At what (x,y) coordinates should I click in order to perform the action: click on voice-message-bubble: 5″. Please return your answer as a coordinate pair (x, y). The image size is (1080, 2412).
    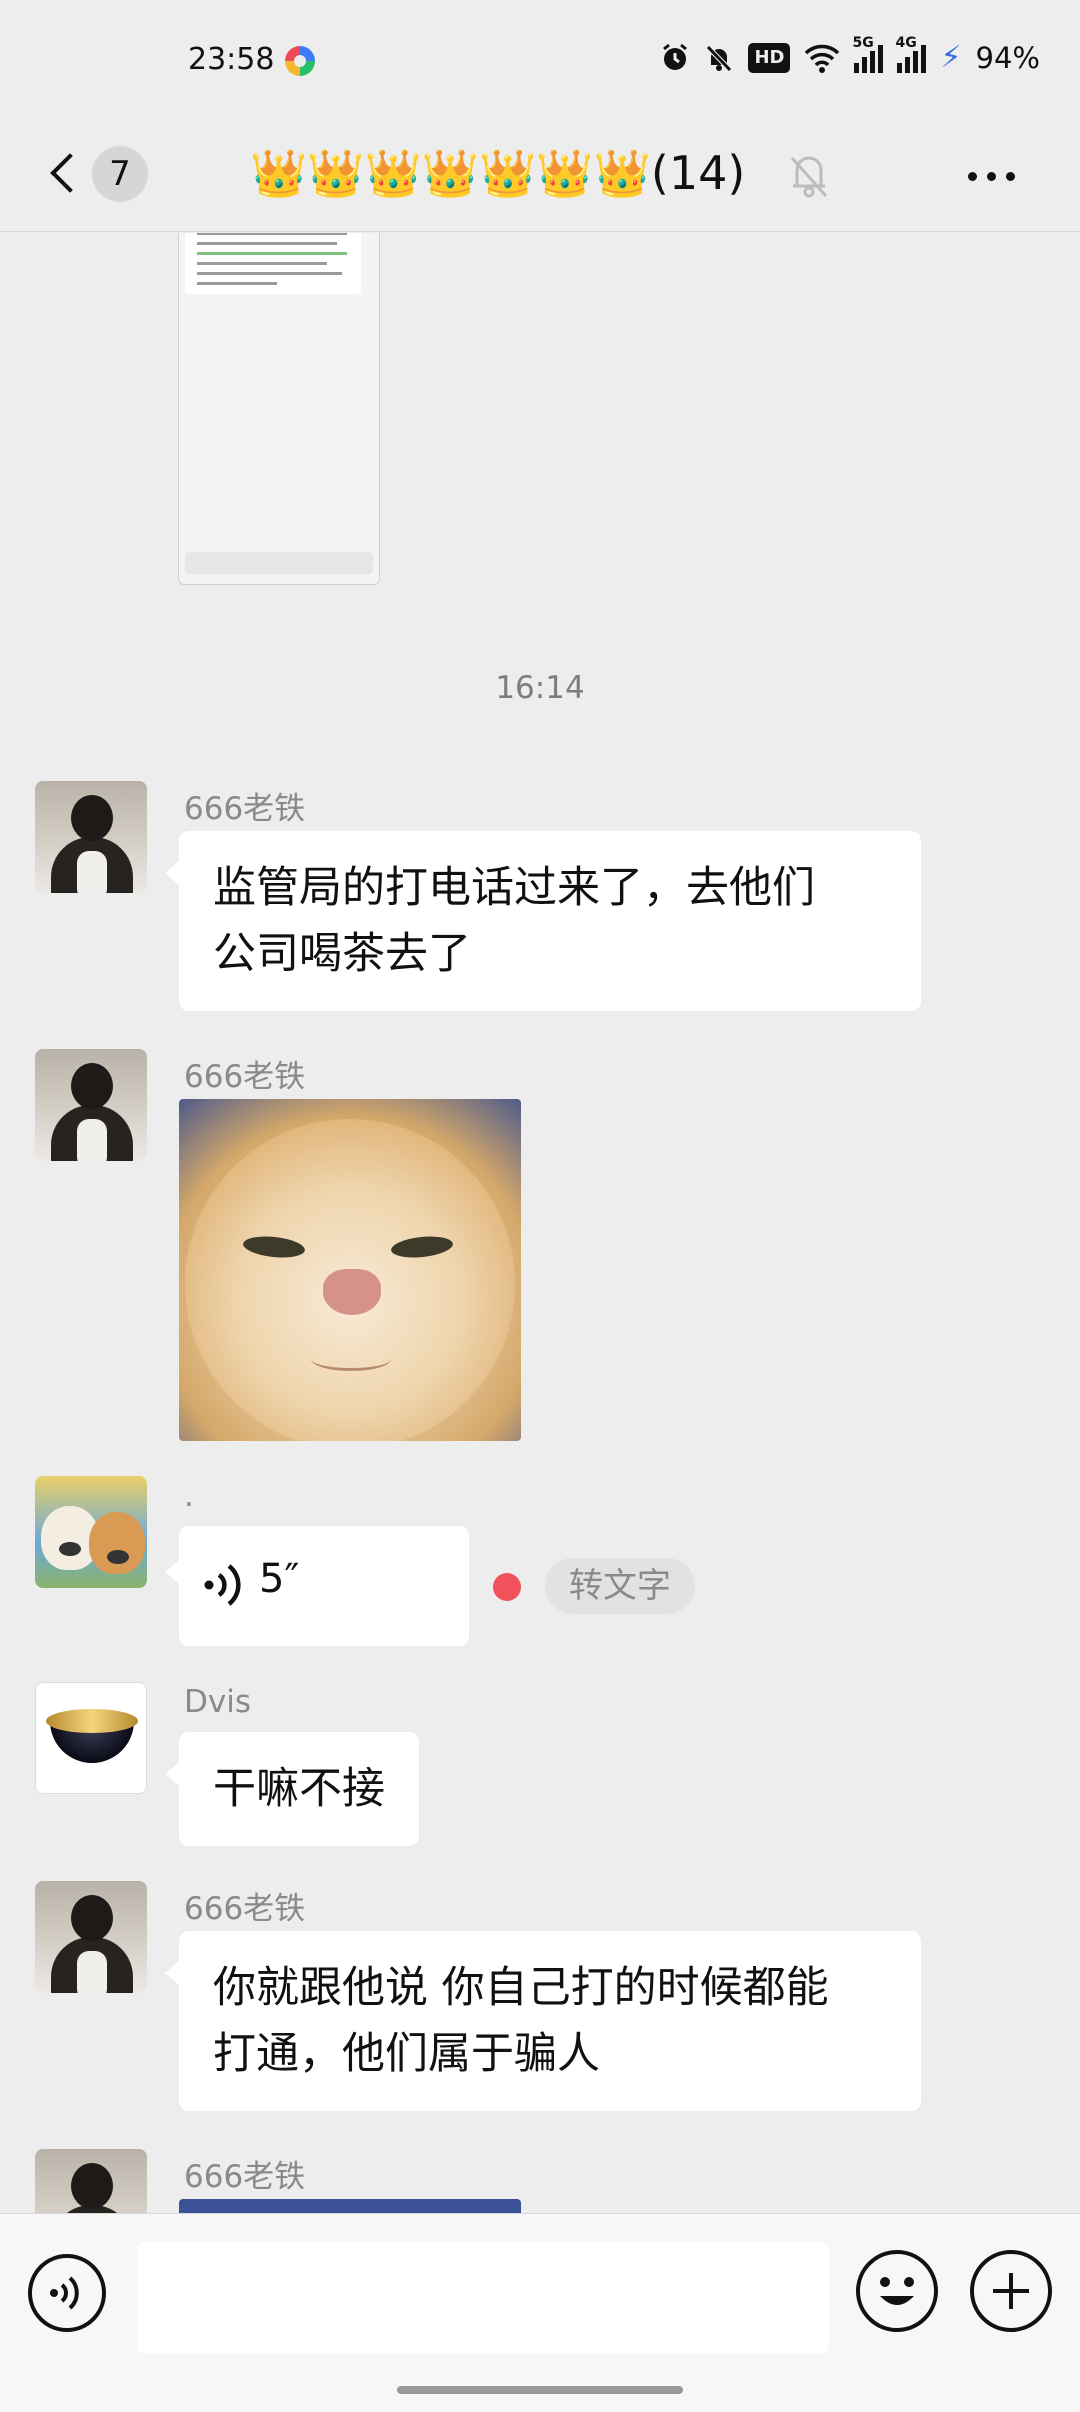
    Looking at the image, I should click on (317, 1586).